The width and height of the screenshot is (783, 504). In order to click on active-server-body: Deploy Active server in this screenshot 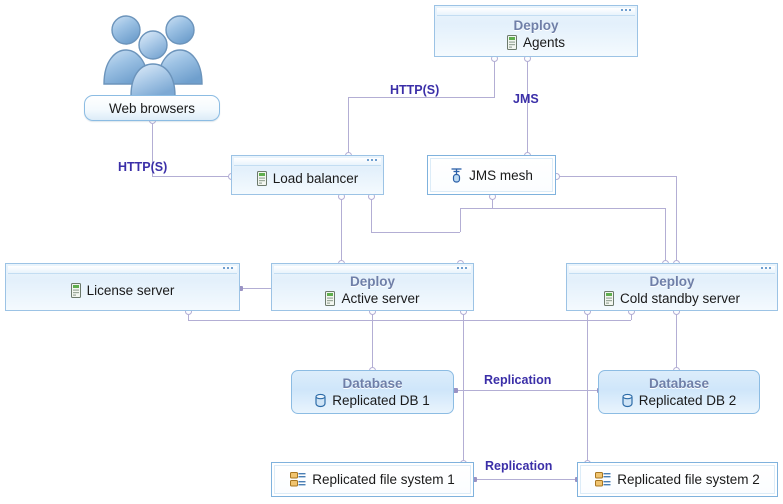, I will do `click(372, 290)`.